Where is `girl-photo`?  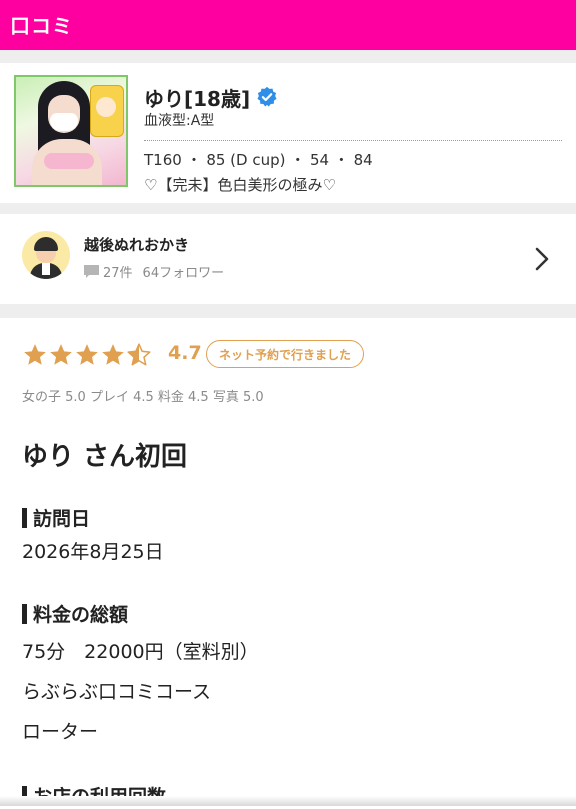
girl-photo is located at coordinates (71, 131).